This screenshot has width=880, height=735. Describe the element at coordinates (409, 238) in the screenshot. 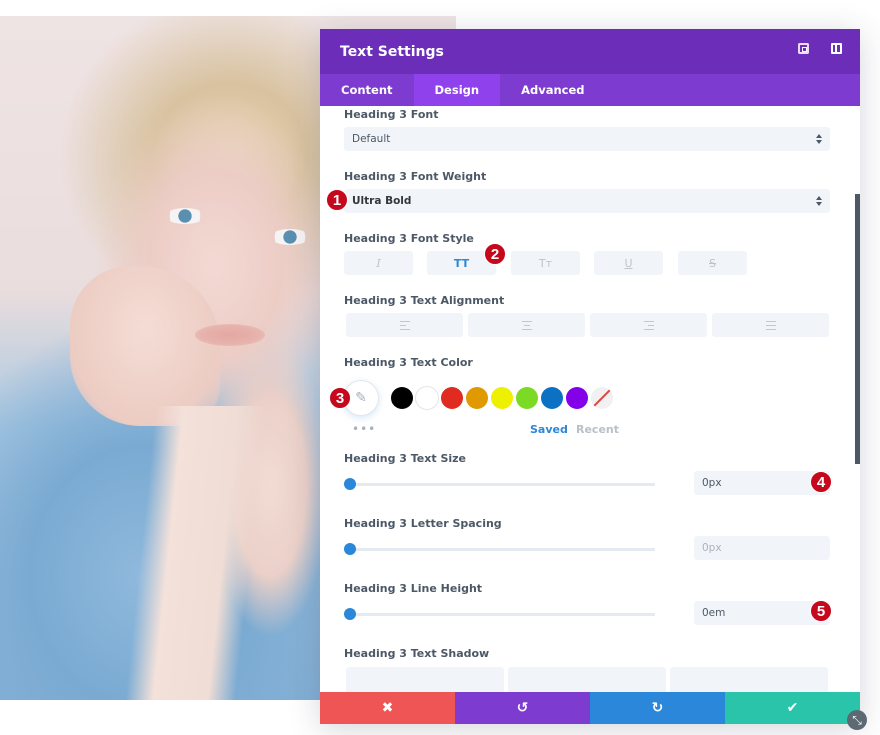

I see `font-style-label: Heading 3 Font Style` at that location.